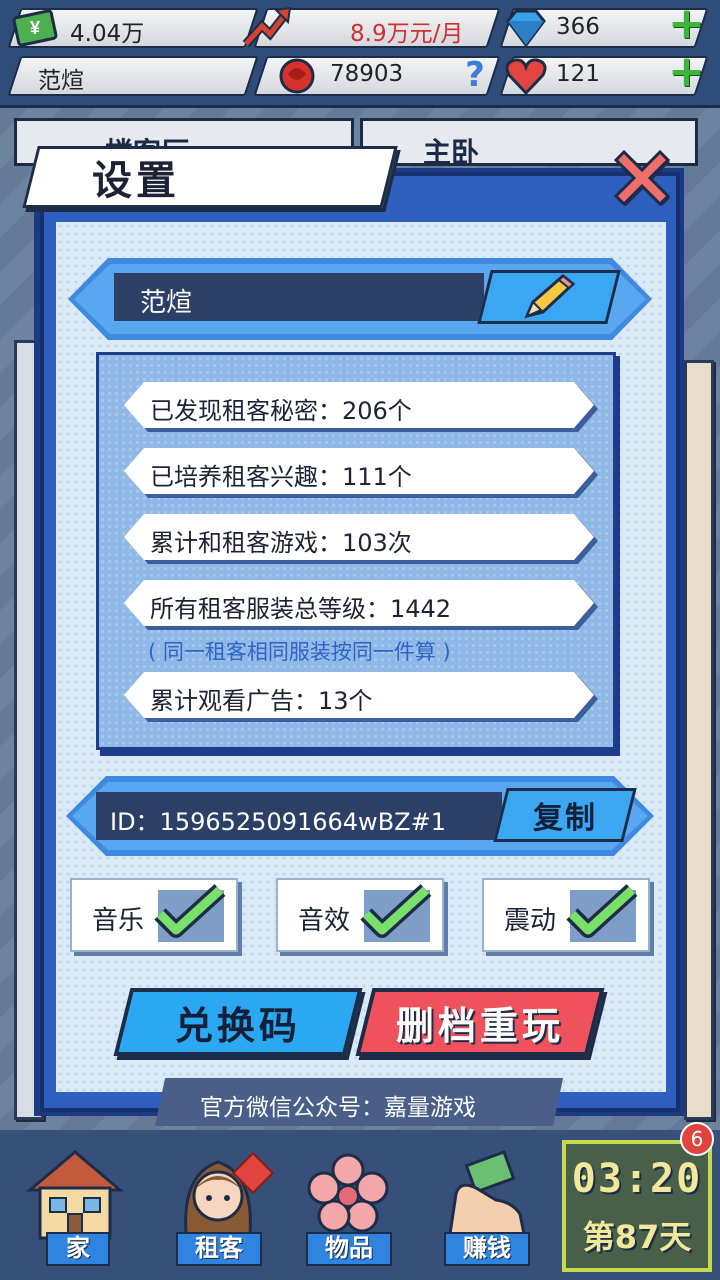 The width and height of the screenshot is (720, 1280). Describe the element at coordinates (565, 818) in the screenshot. I see `copy-label: 复制` at that location.